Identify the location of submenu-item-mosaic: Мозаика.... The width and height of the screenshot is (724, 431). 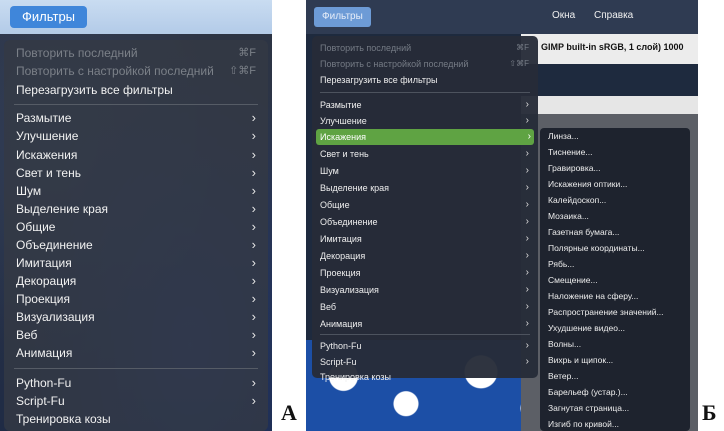
(617, 216).